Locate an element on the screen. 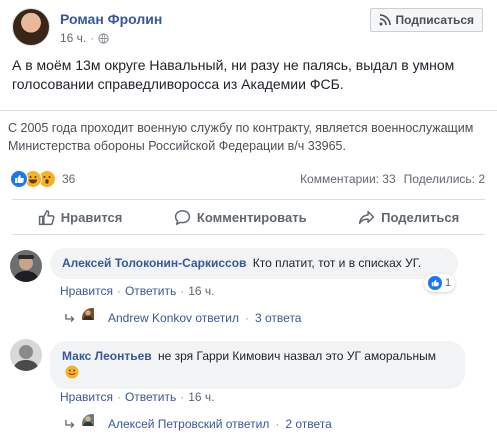 Image resolution: width=497 pixels, height=437 pixels. replies-row: Andrew Konkov ответил · 3 ответа is located at coordinates (182, 318).